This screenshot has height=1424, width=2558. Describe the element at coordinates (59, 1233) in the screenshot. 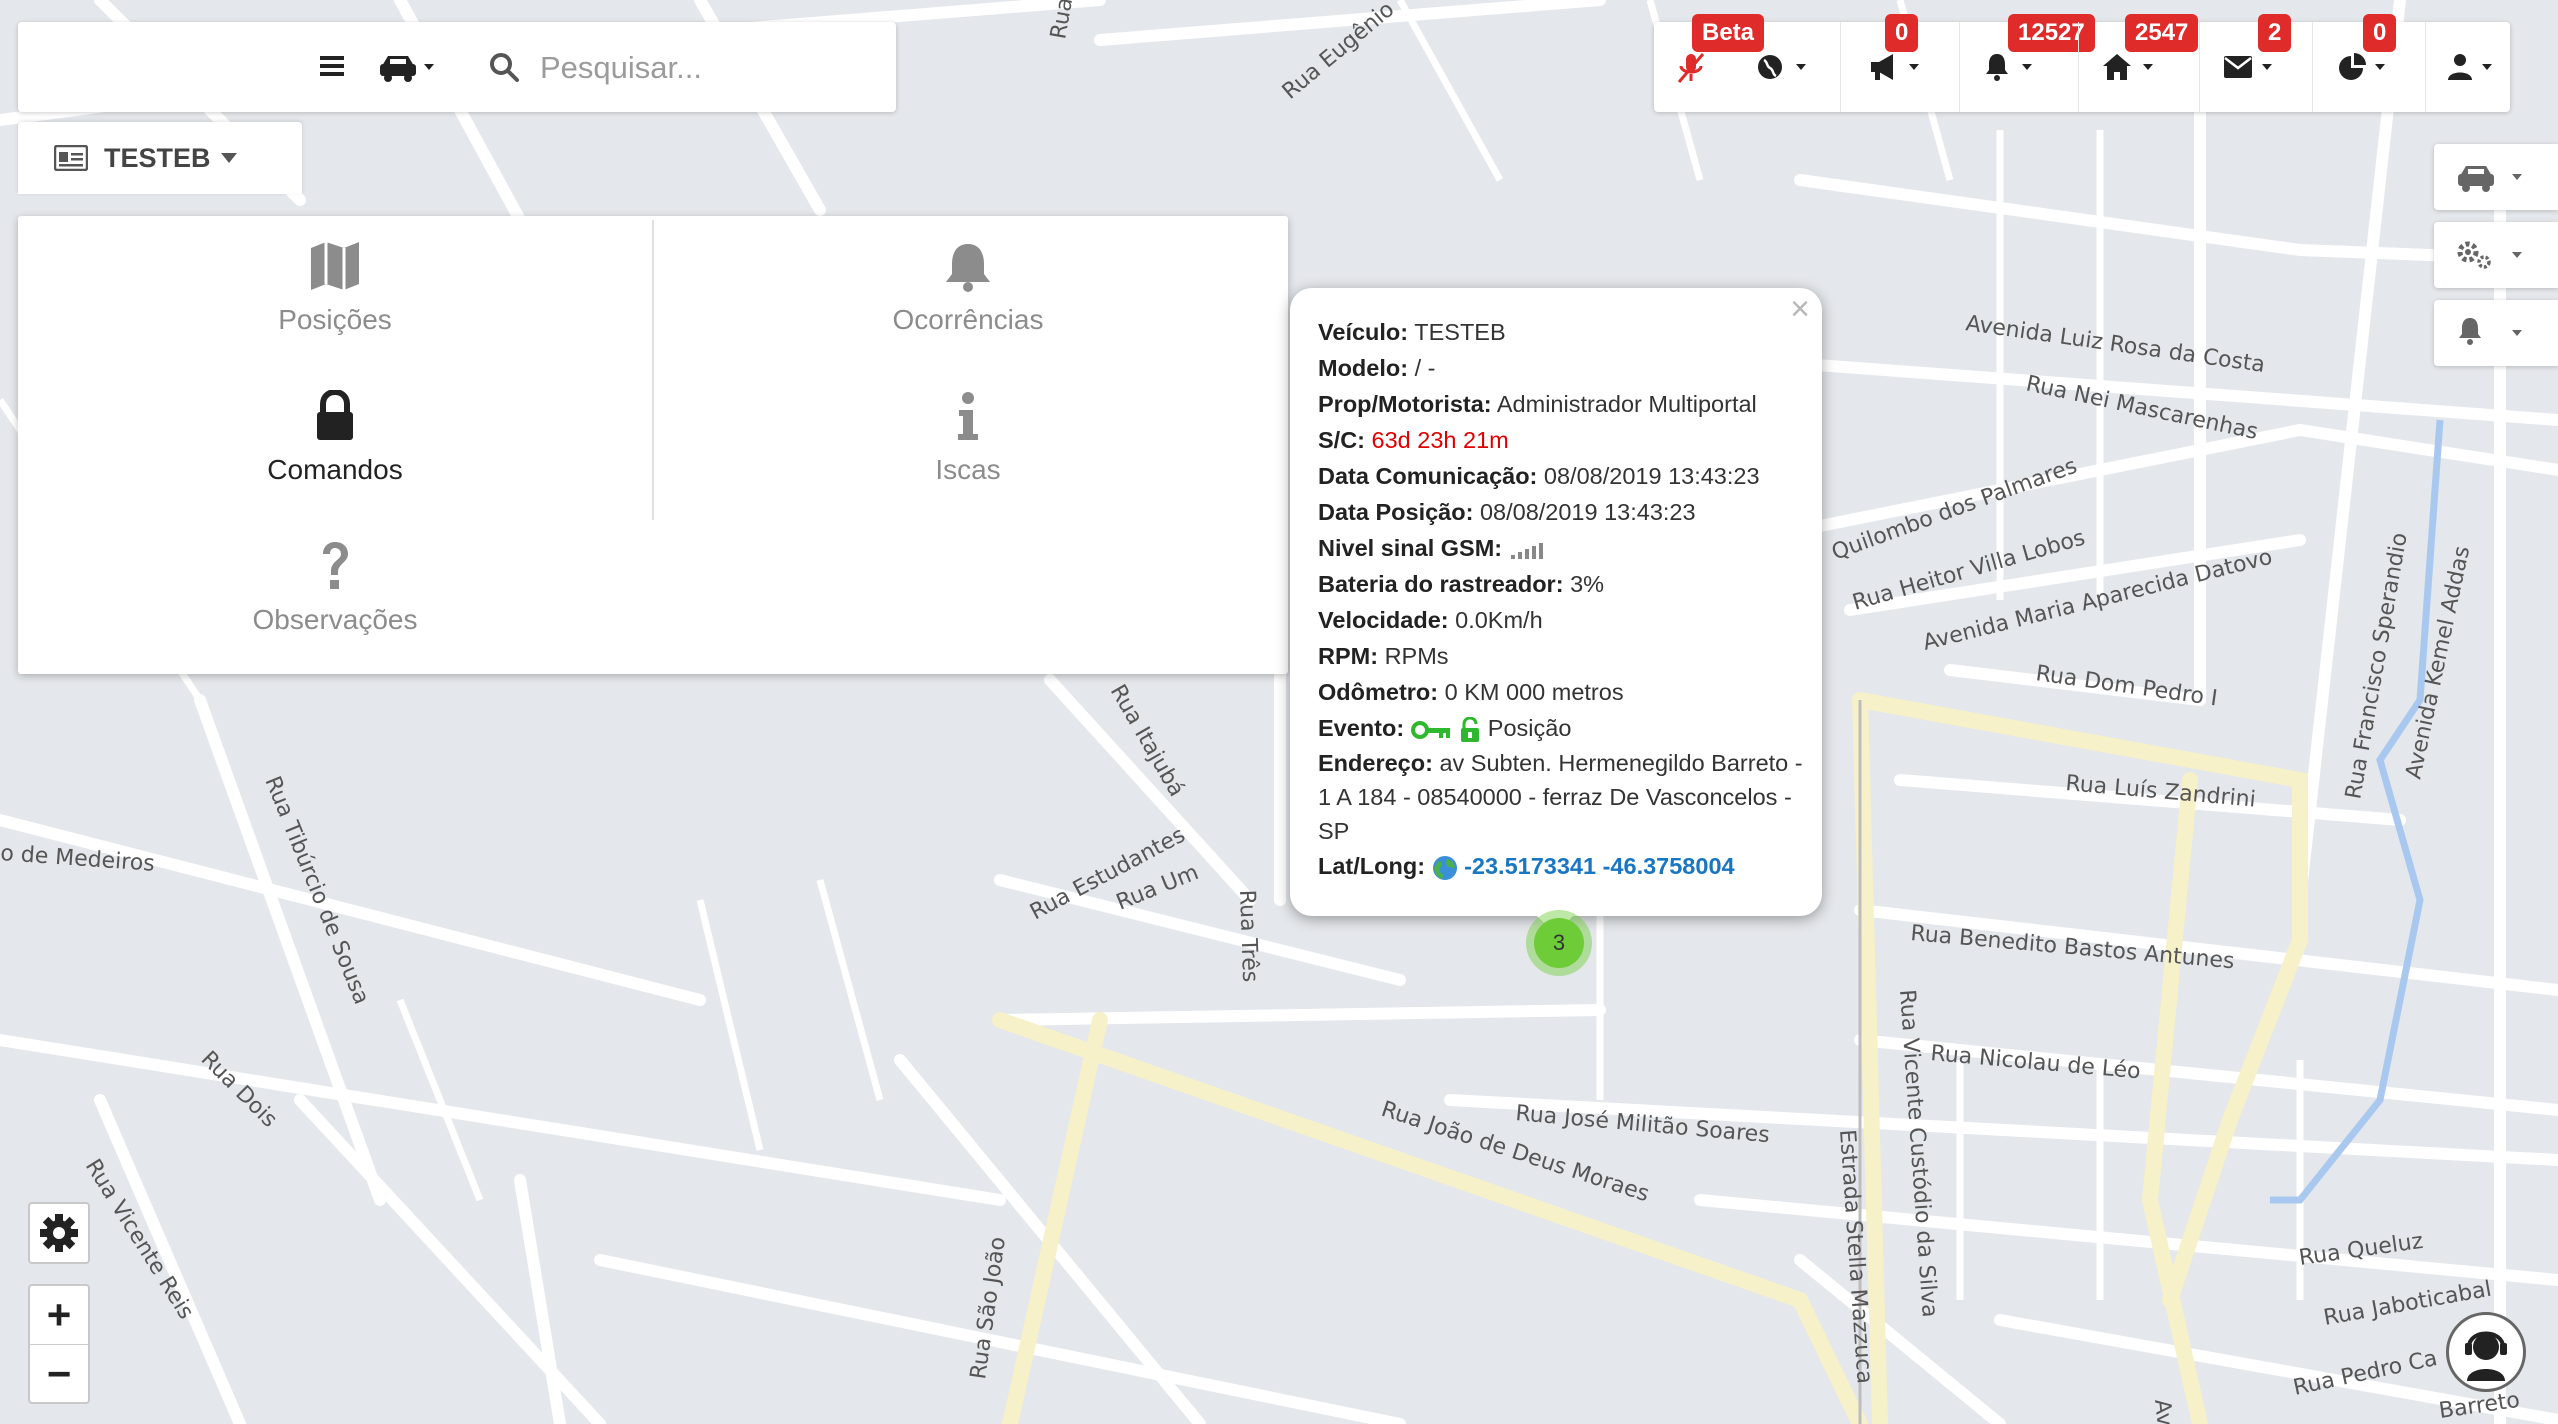

I see `map-settings-button` at that location.